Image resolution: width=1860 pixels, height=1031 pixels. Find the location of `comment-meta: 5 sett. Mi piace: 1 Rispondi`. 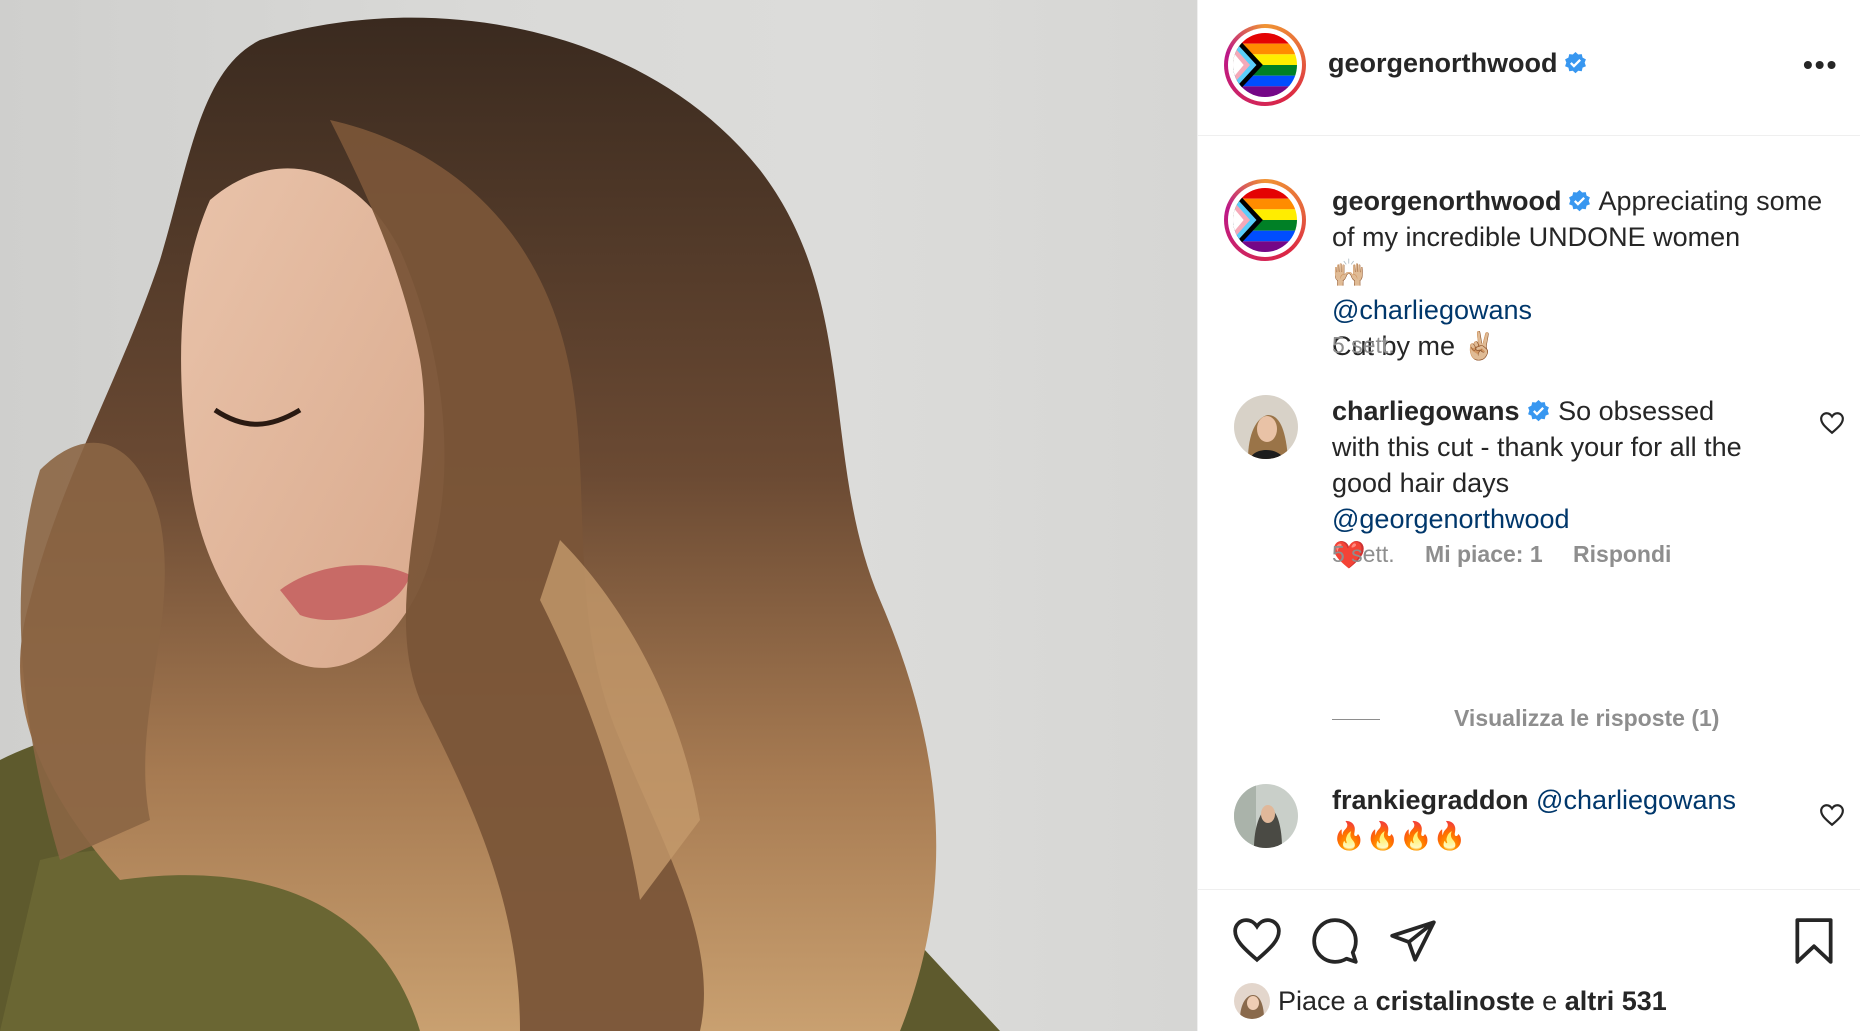

comment-meta: 5 sett. Mi piace: 1 Rispondi is located at coordinates (1513, 554).